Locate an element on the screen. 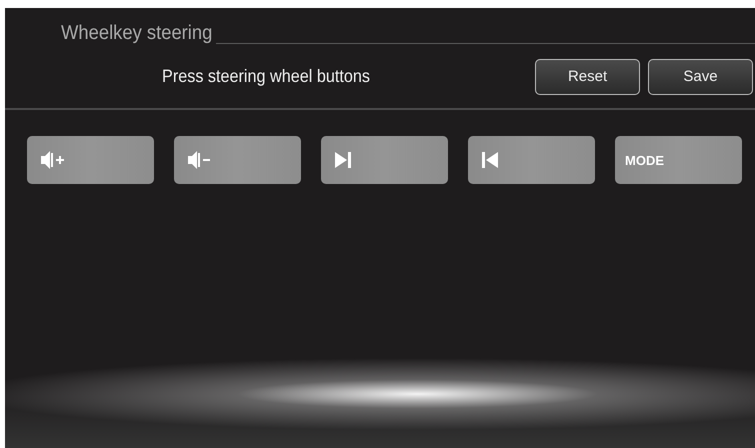 The image size is (755, 448). action-button: Save is located at coordinates (700, 76).